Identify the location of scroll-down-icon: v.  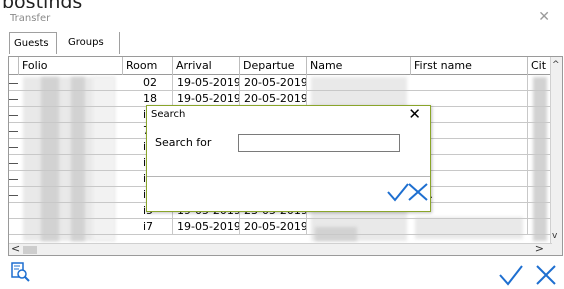
(554, 236).